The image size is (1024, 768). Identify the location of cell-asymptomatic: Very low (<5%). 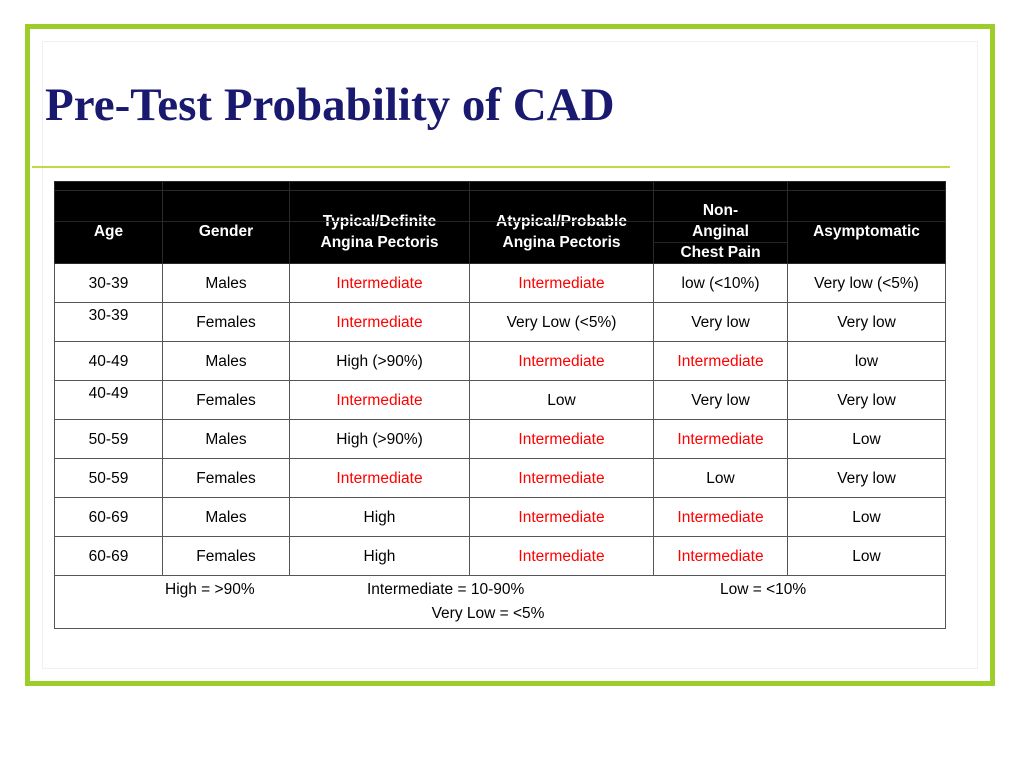
(866, 283).